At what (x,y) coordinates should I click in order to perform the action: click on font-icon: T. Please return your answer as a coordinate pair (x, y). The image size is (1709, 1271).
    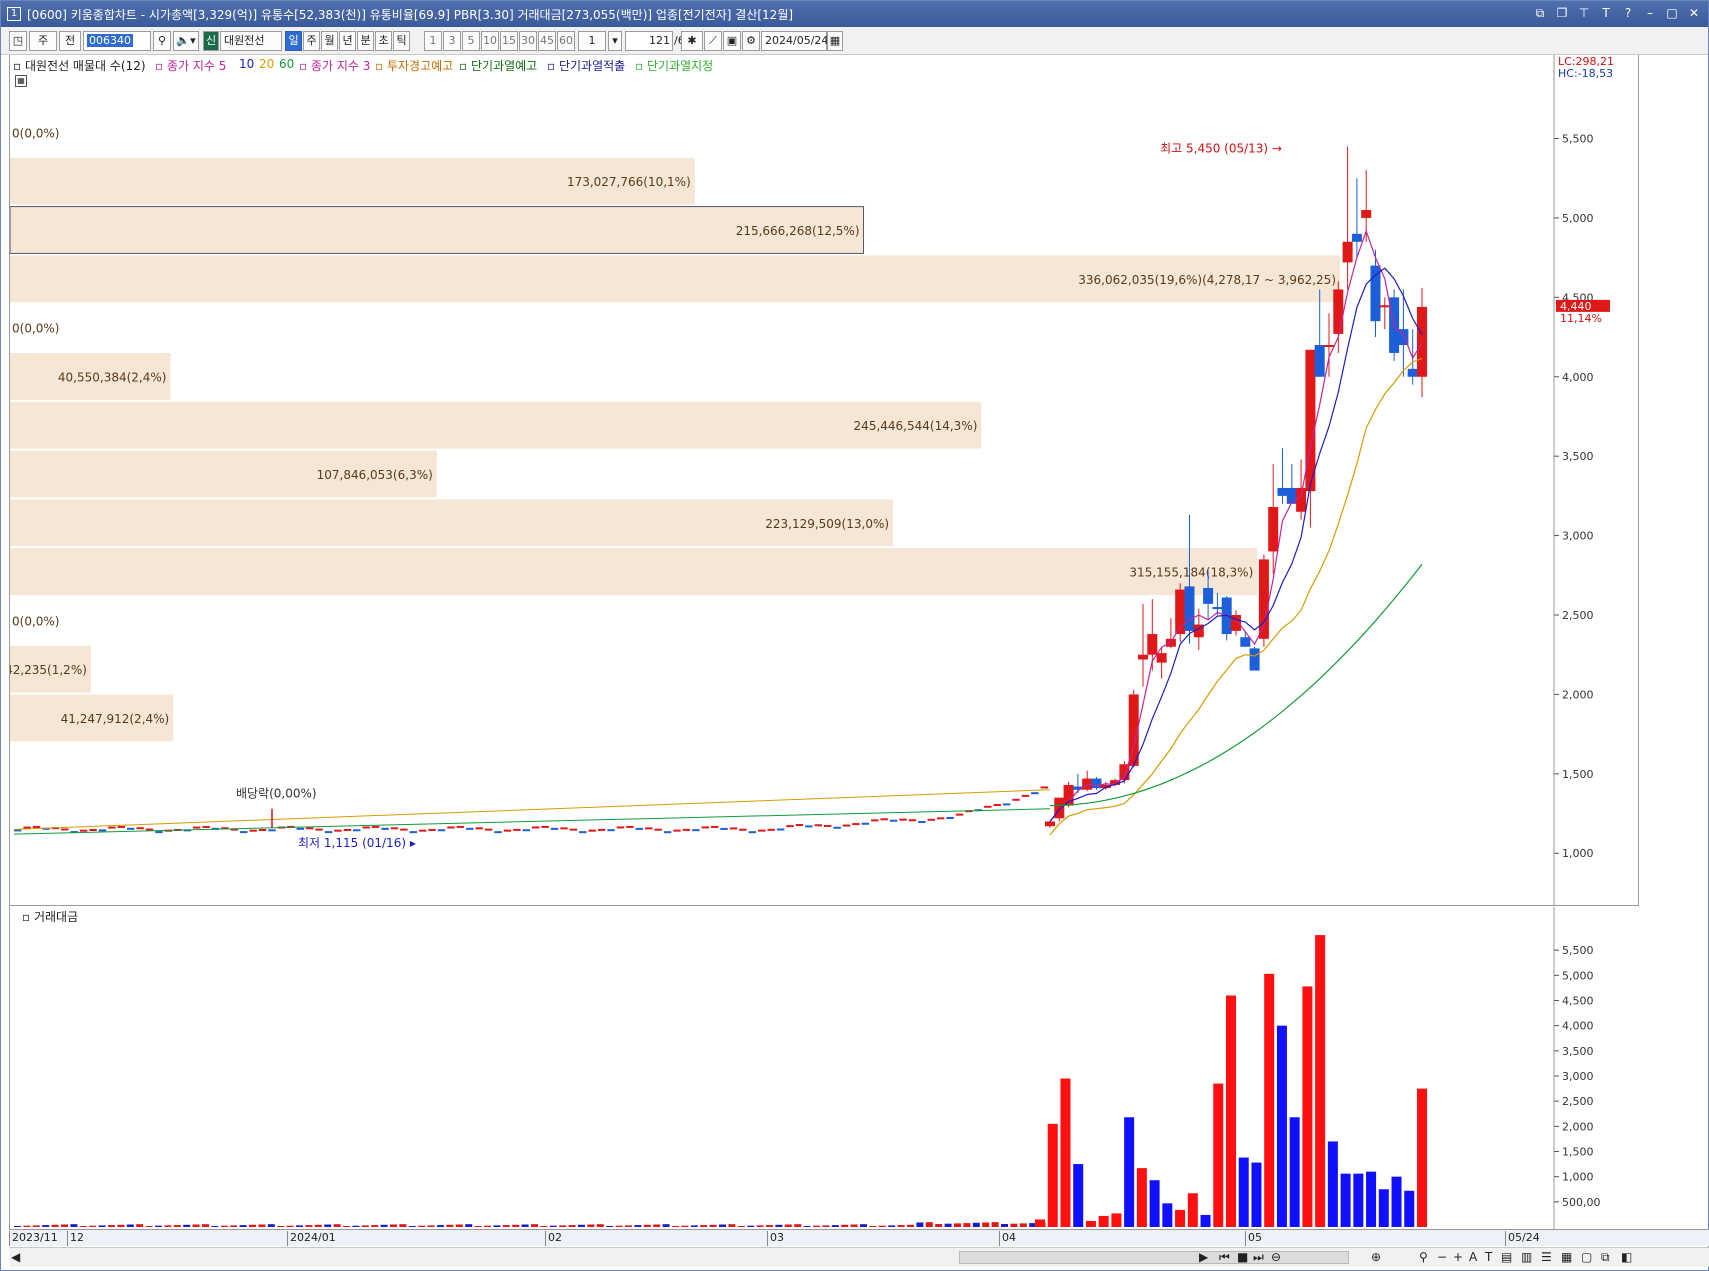
    Looking at the image, I should click on (1606, 13).